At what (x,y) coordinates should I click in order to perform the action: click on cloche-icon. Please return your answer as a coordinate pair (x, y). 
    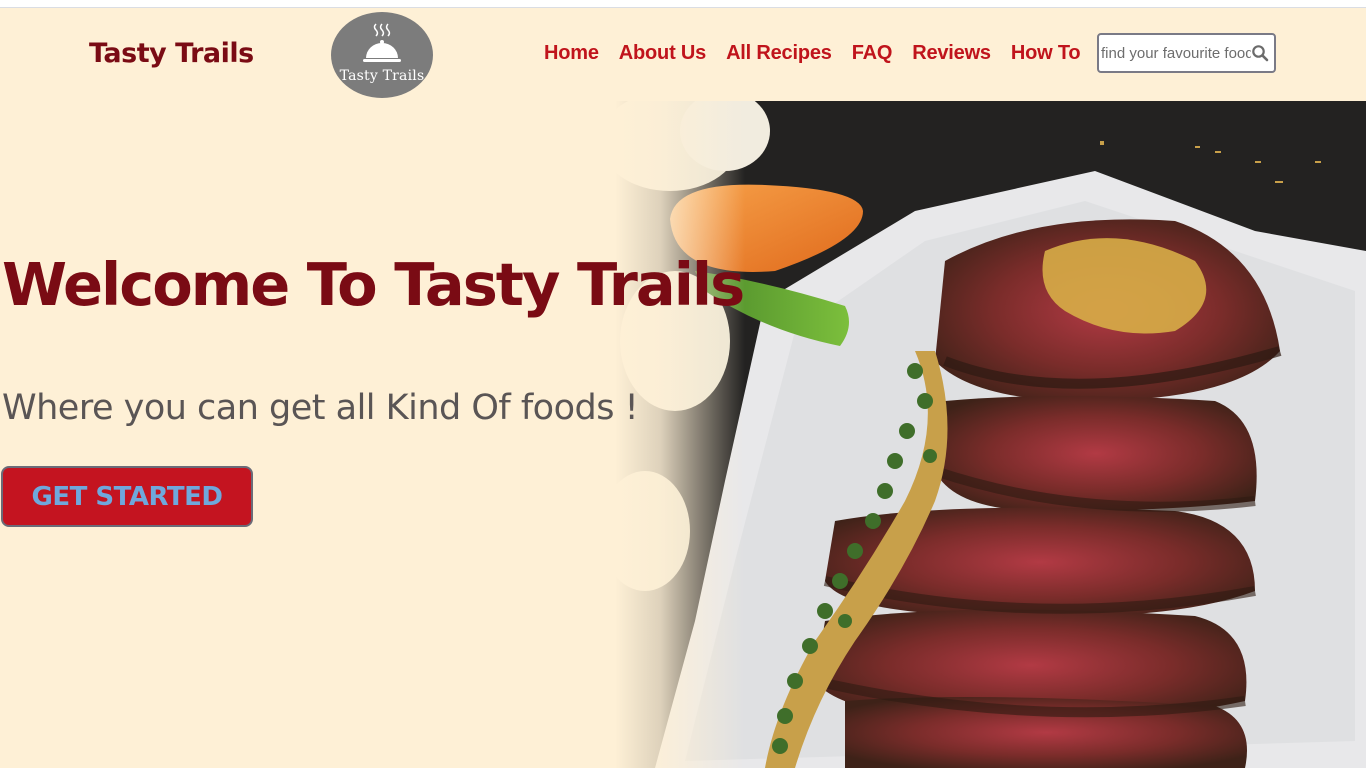
    Looking at the image, I should click on (382, 42).